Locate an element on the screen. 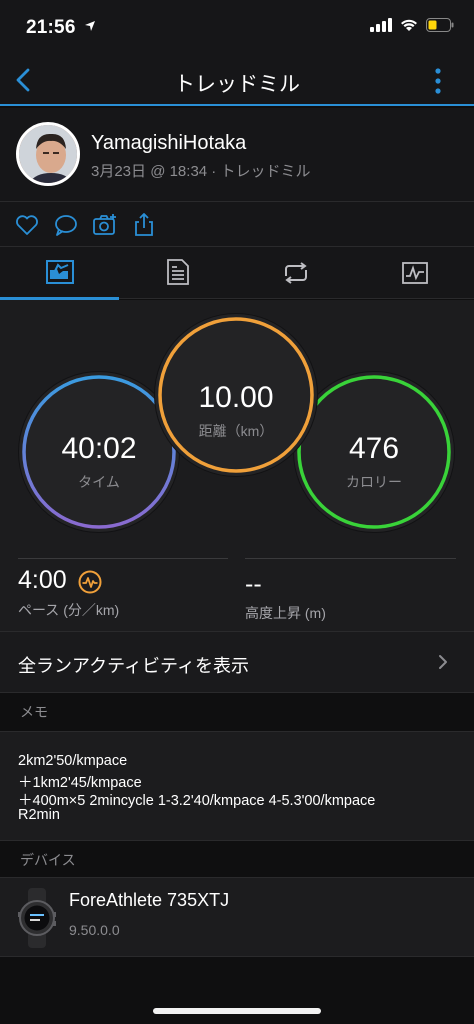 This screenshot has width=474, height=1024. stats-list-icon is located at coordinates (177, 272).